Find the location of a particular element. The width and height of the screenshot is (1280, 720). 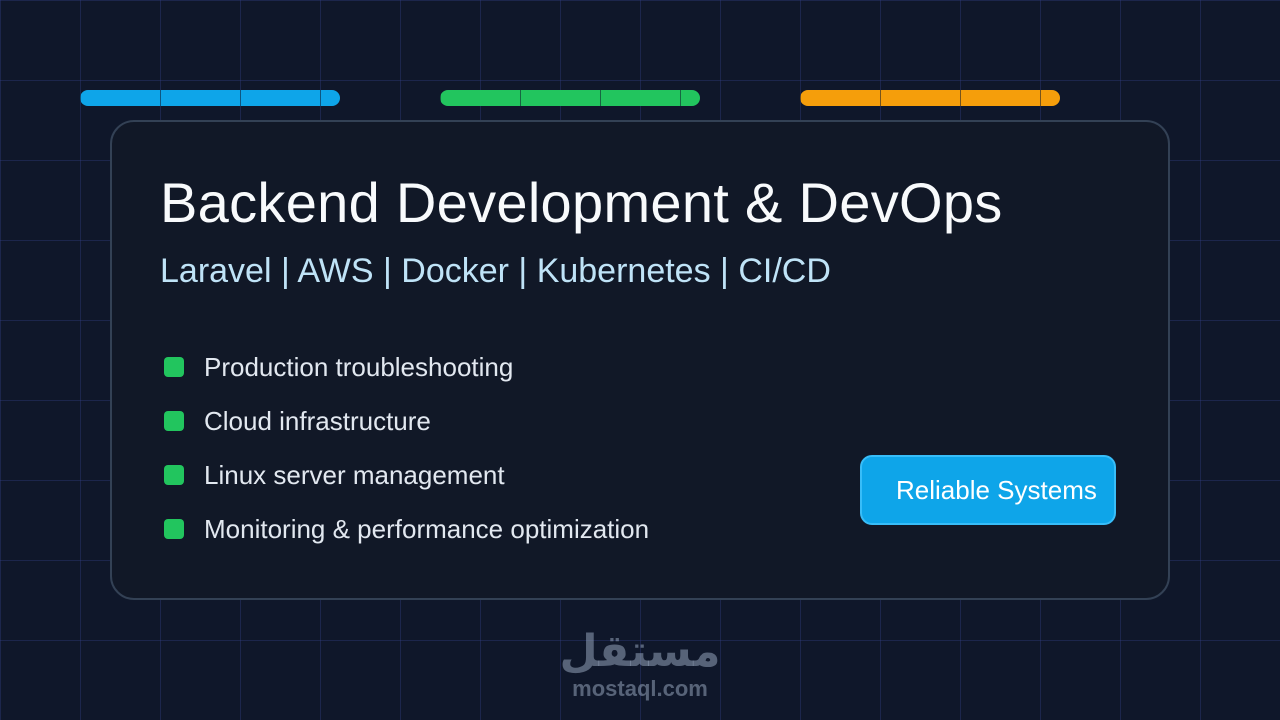

feature-item: Monitoring & performance optimization is located at coordinates (406, 529).